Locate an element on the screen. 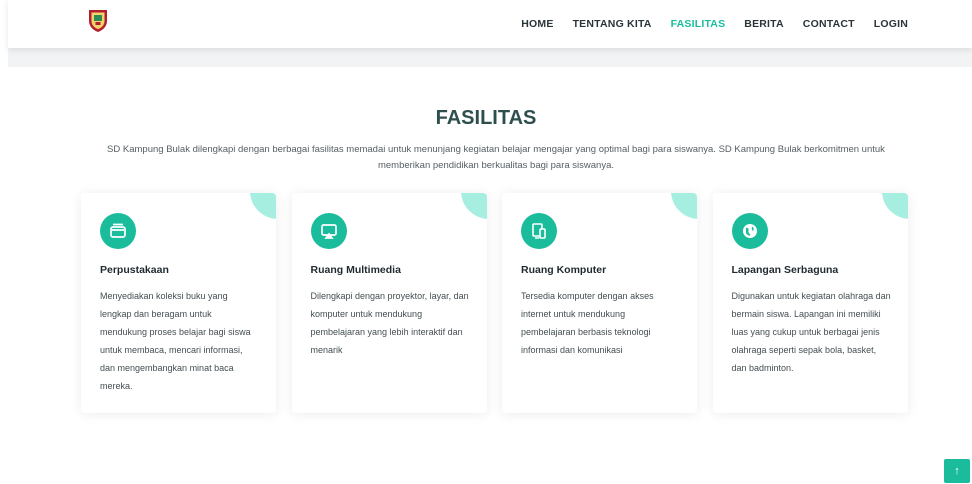 The image size is (972, 484). nav-contact: CONTACT is located at coordinates (829, 24).